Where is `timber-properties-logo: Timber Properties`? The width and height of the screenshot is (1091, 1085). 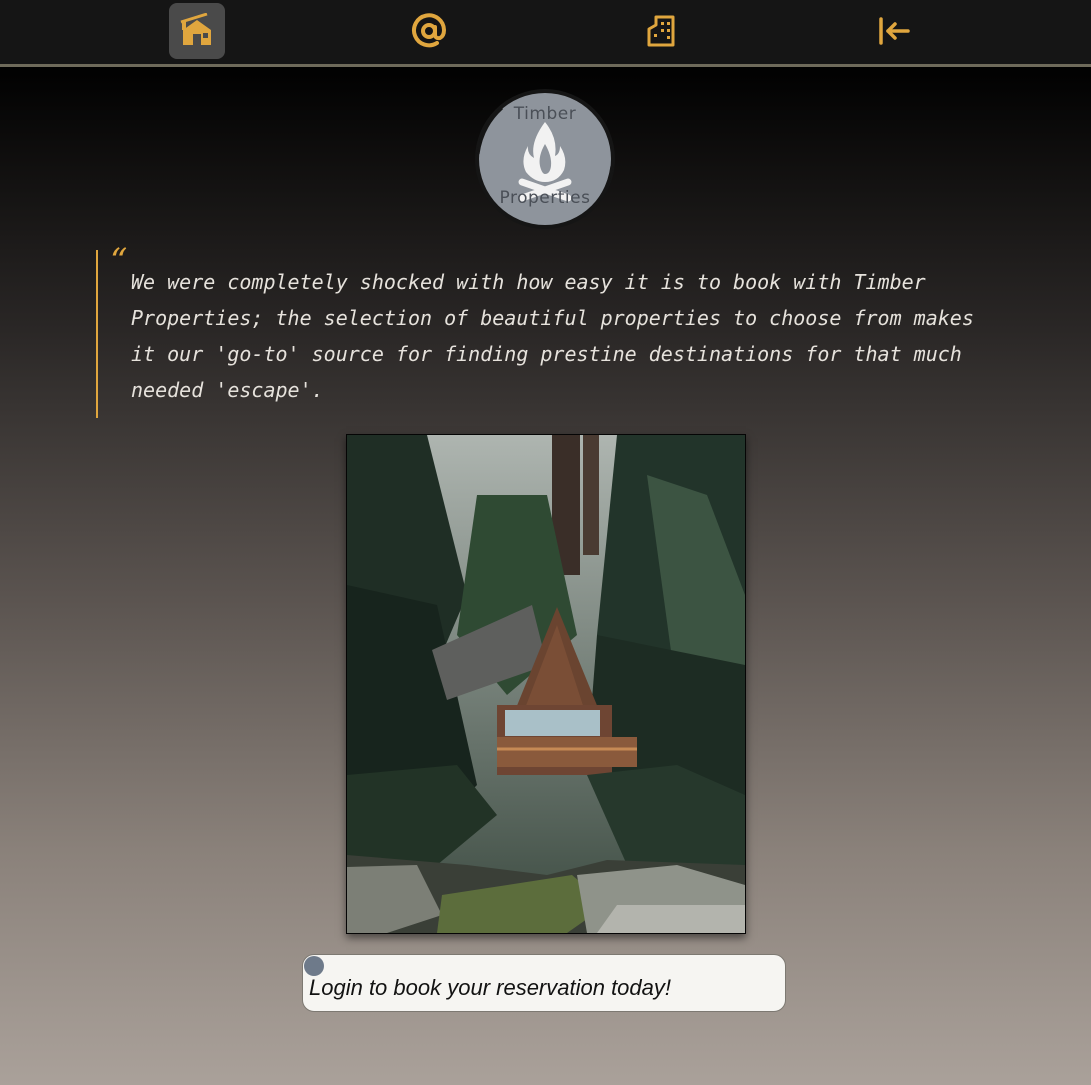 timber-properties-logo: Timber Properties is located at coordinates (545, 159).